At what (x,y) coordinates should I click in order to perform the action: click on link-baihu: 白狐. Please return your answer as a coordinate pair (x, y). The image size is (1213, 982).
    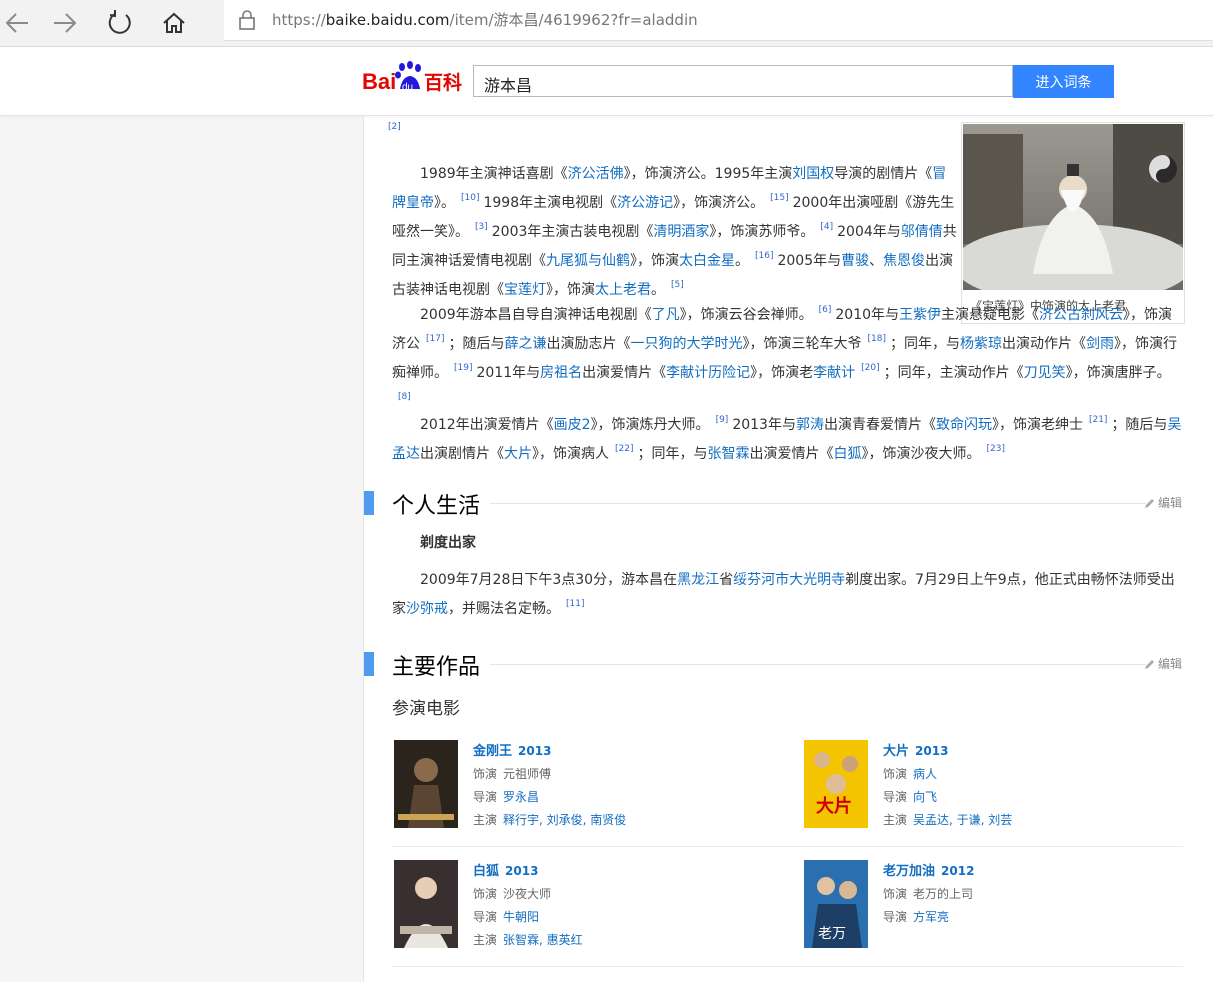
    Looking at the image, I should click on (847, 454).